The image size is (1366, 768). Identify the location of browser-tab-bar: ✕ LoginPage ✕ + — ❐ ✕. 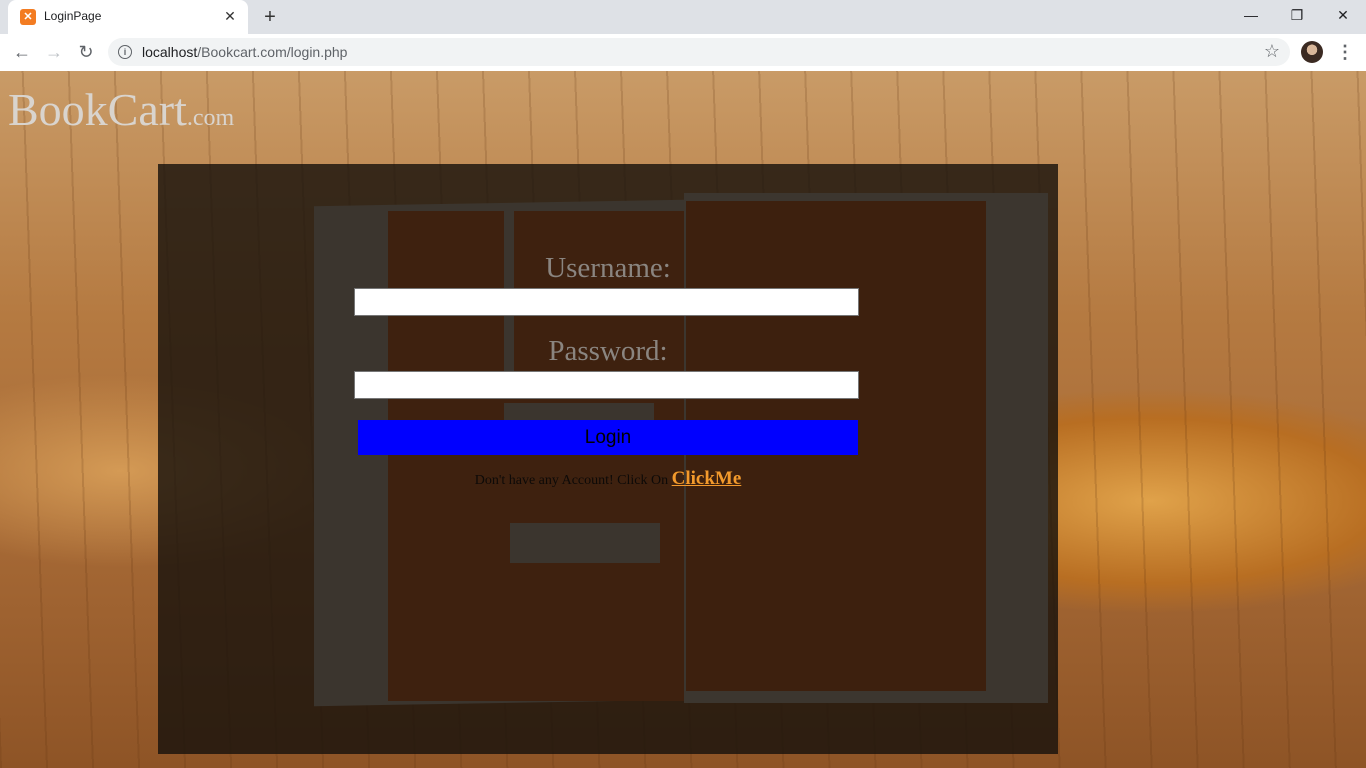
(683, 17).